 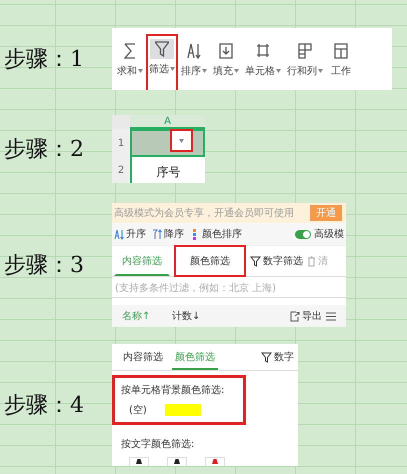 I want to click on sheet-icon, so click(x=341, y=51).